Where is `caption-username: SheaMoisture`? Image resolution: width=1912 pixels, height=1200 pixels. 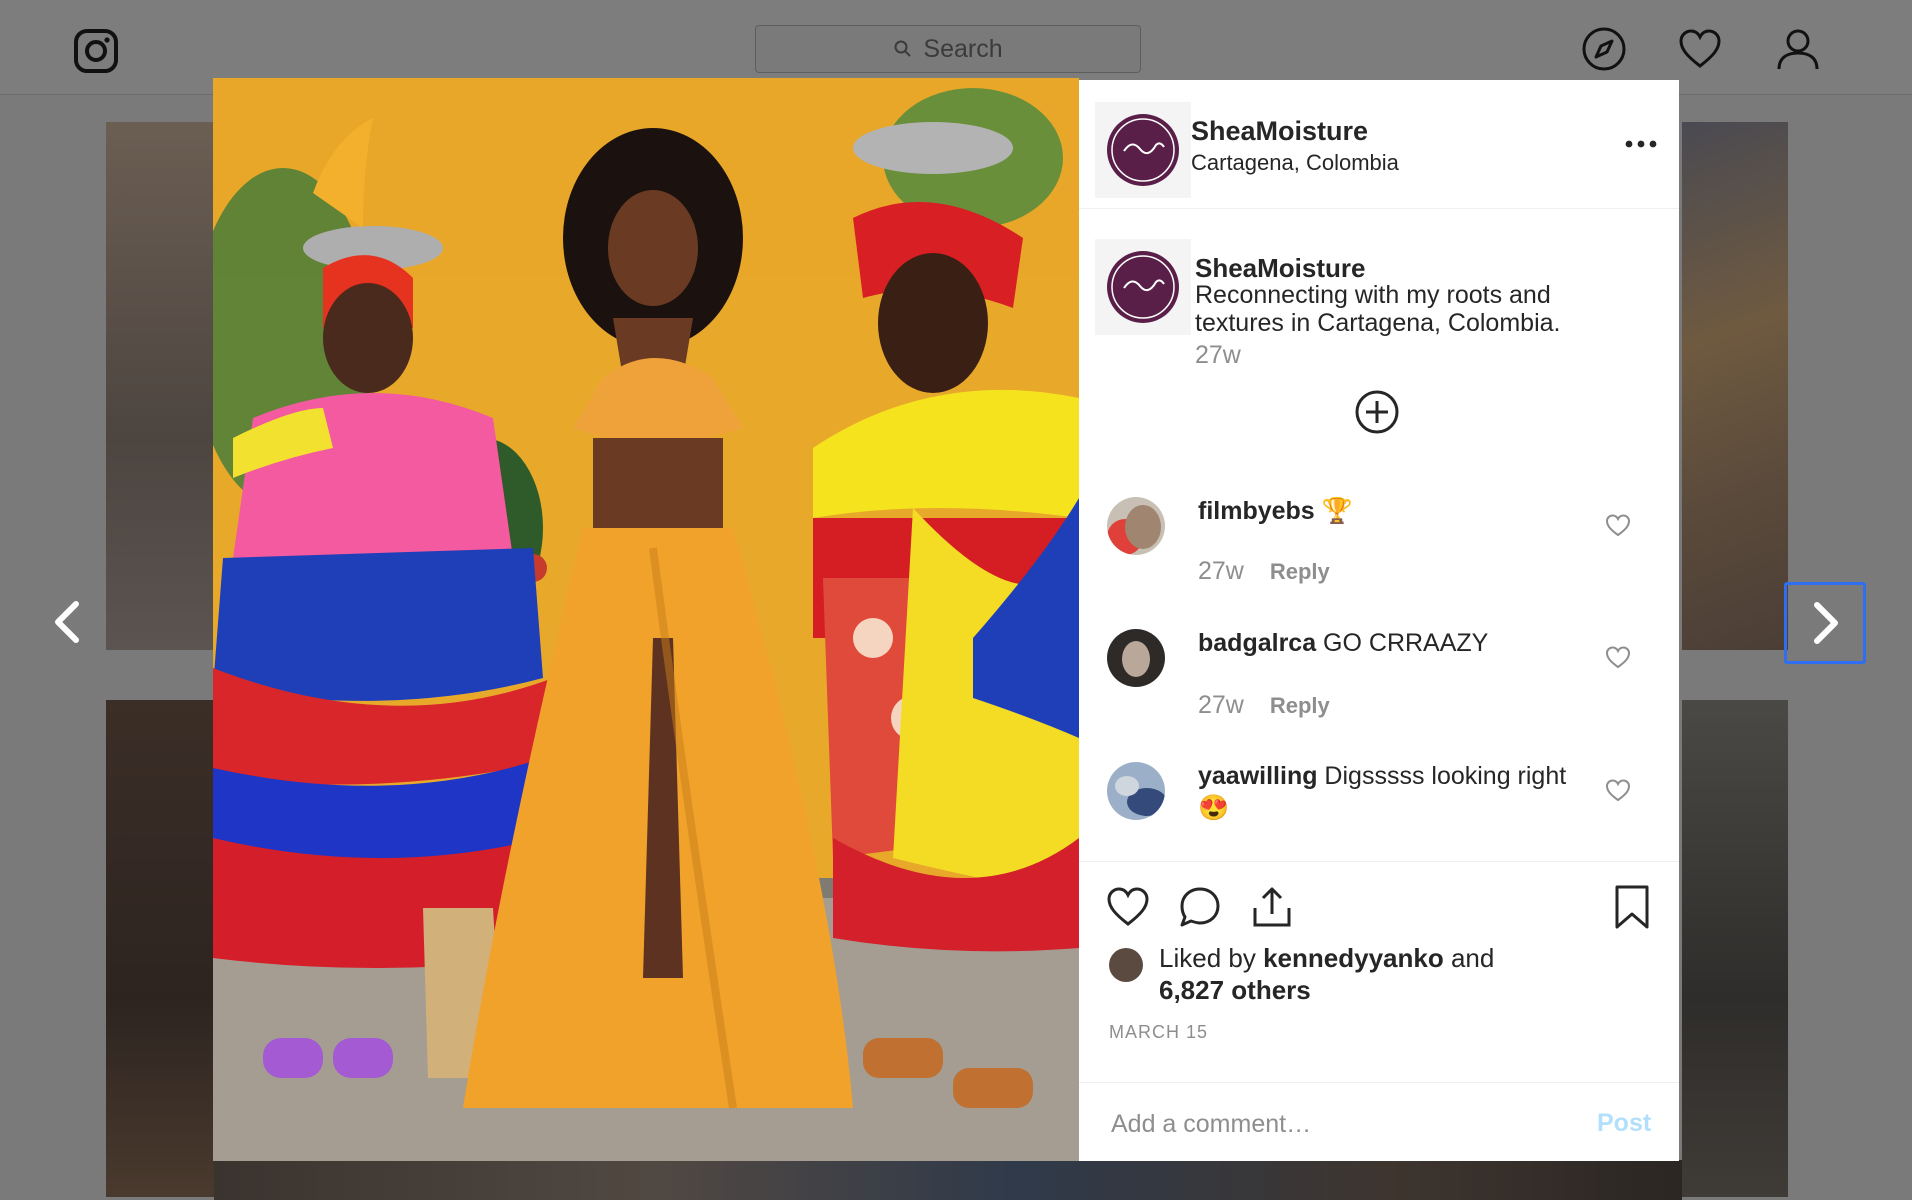 caption-username: SheaMoisture is located at coordinates (1280, 268).